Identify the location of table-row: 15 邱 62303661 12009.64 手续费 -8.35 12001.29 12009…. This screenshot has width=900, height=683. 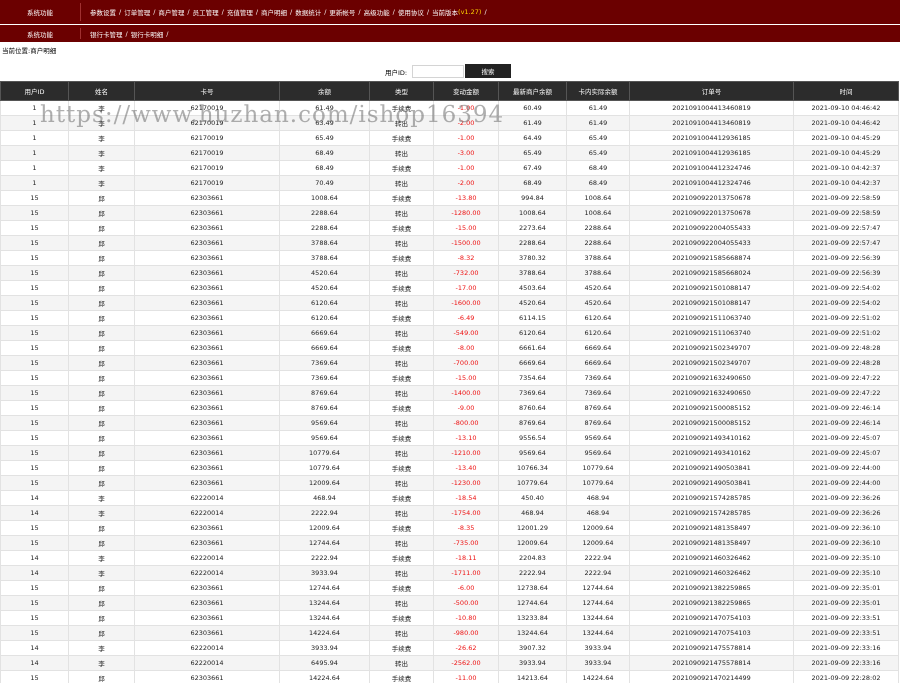
(449, 528).